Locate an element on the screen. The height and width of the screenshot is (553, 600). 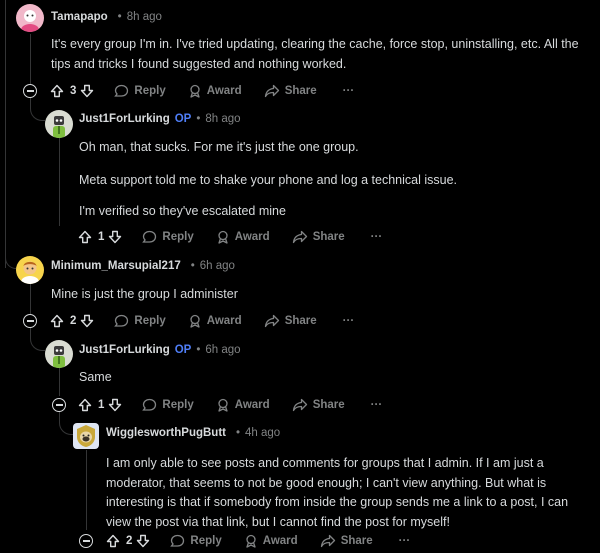
vote-count: 1 is located at coordinates (101, 237).